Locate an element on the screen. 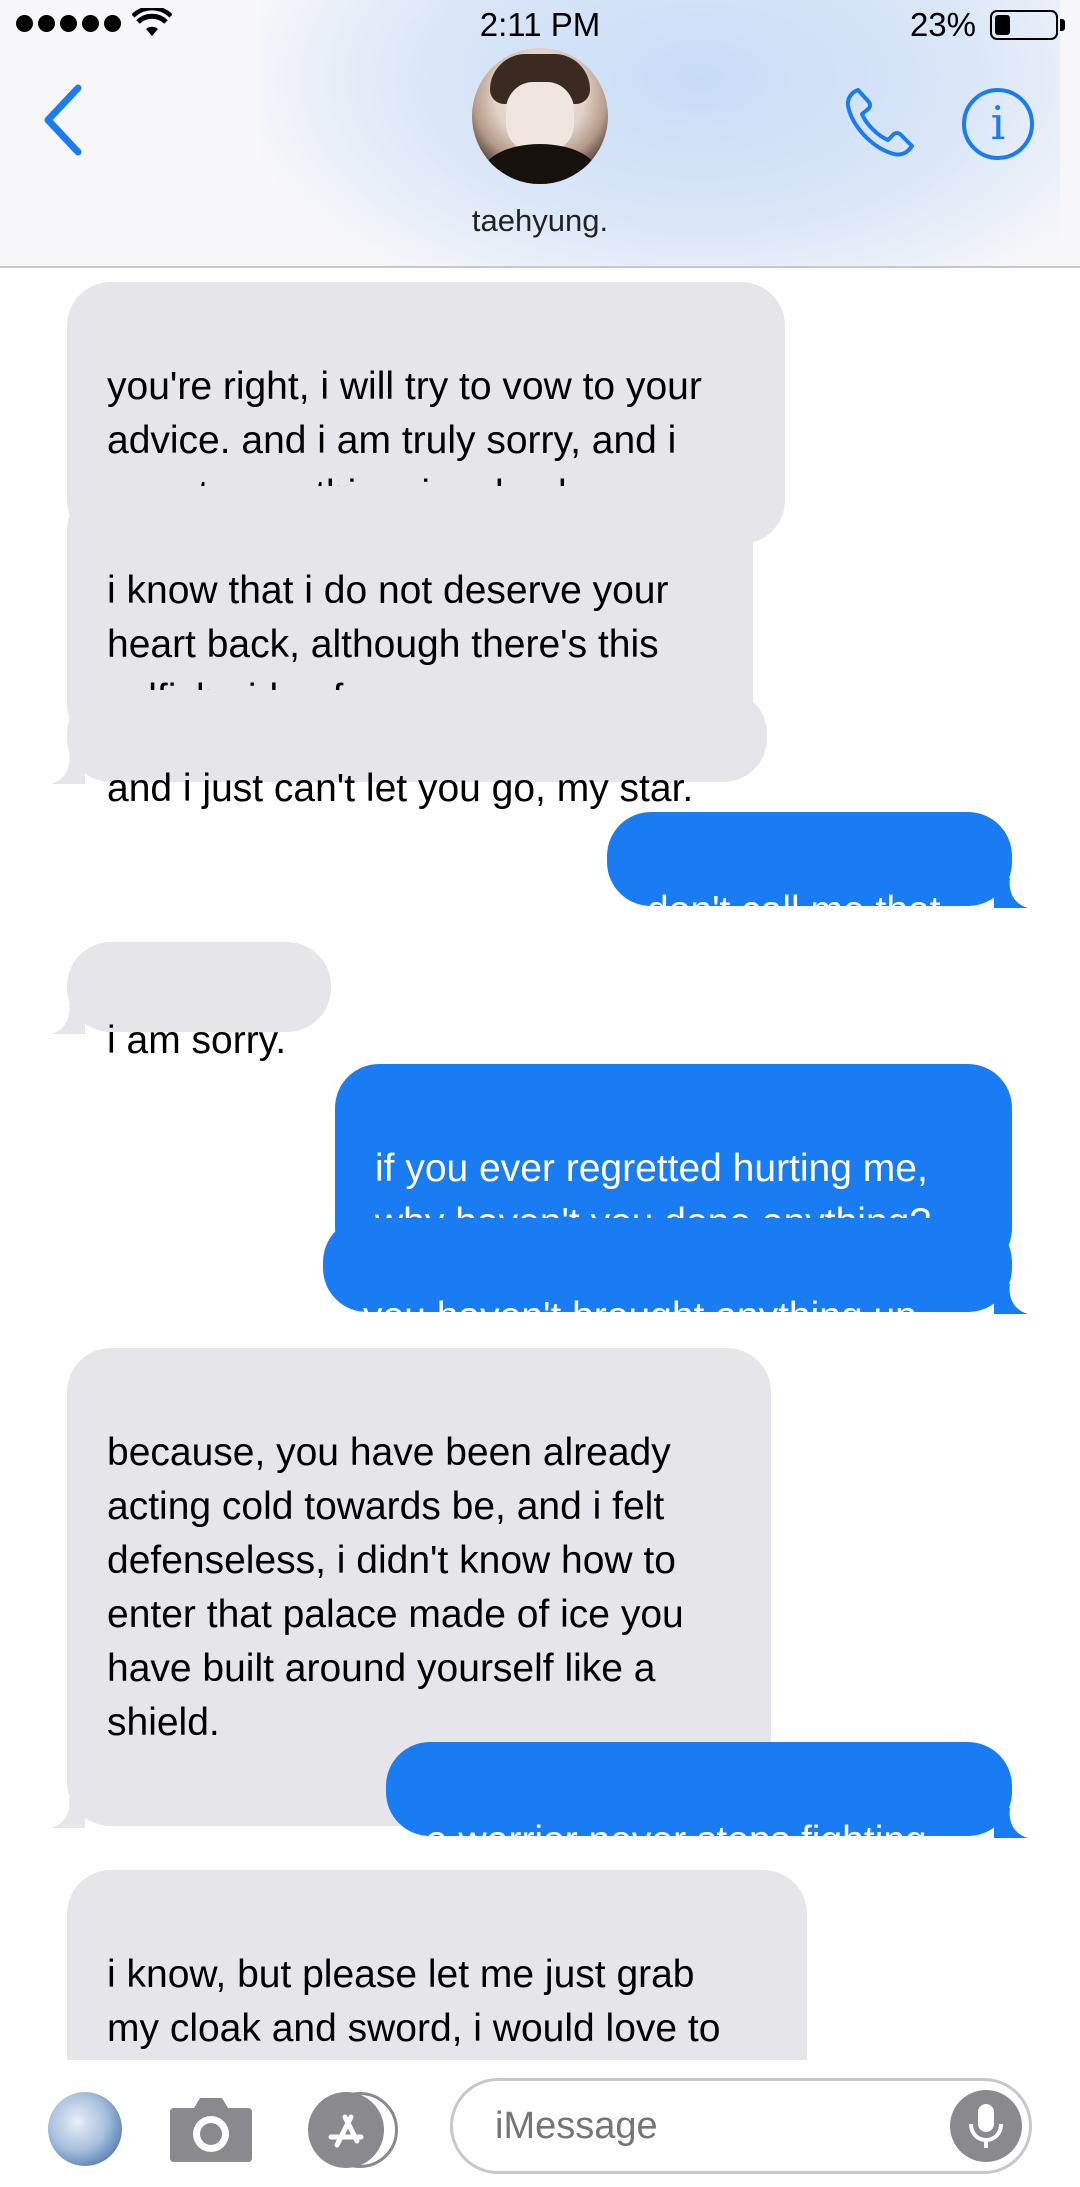 The height and width of the screenshot is (2187, 1080). microphone-glyph is located at coordinates (986, 2126).